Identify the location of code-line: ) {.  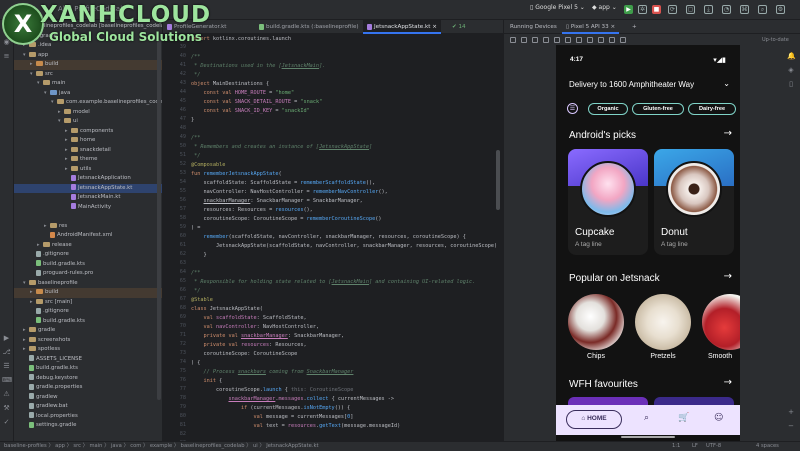
(195, 363).